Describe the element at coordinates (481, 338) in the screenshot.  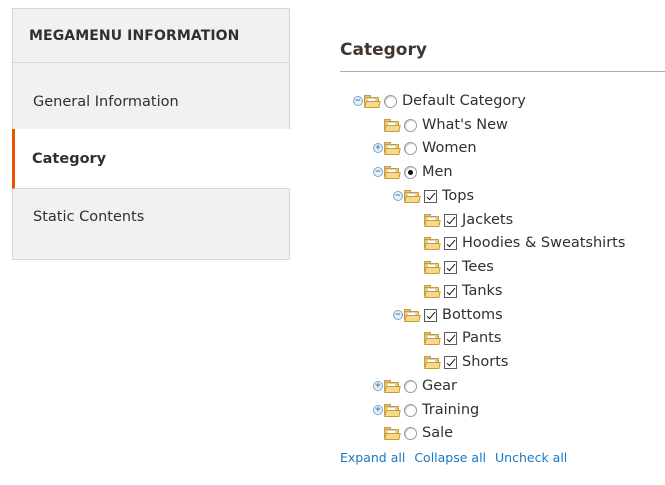
I see `tree-node-label: Pants` at that location.